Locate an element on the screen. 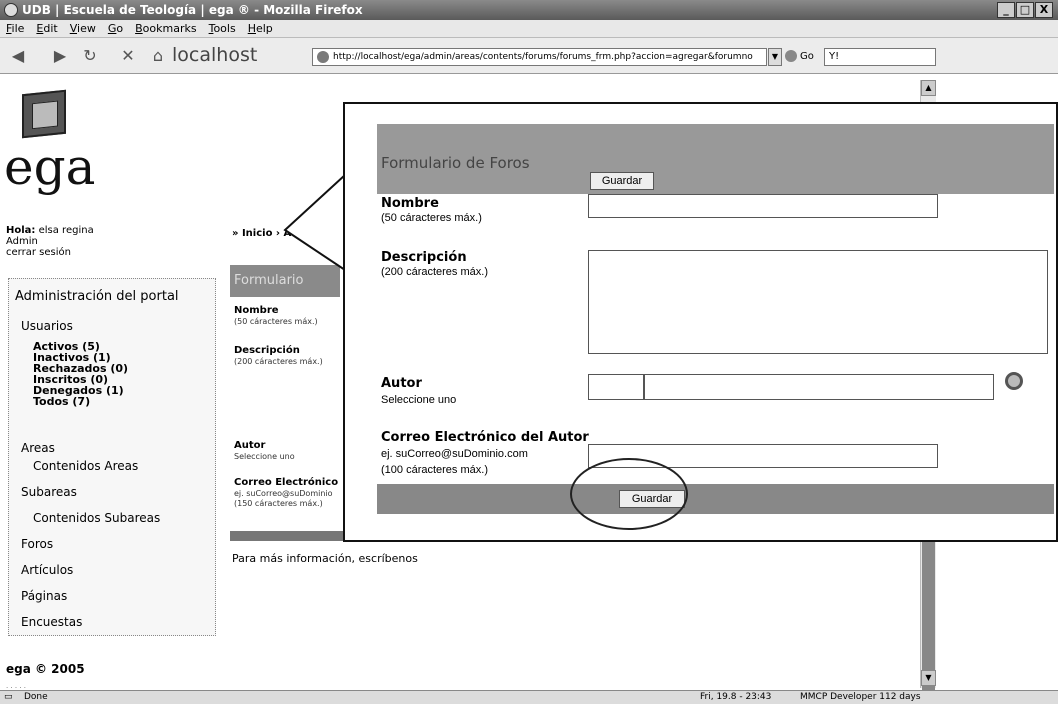  search-input: Y! is located at coordinates (880, 57).